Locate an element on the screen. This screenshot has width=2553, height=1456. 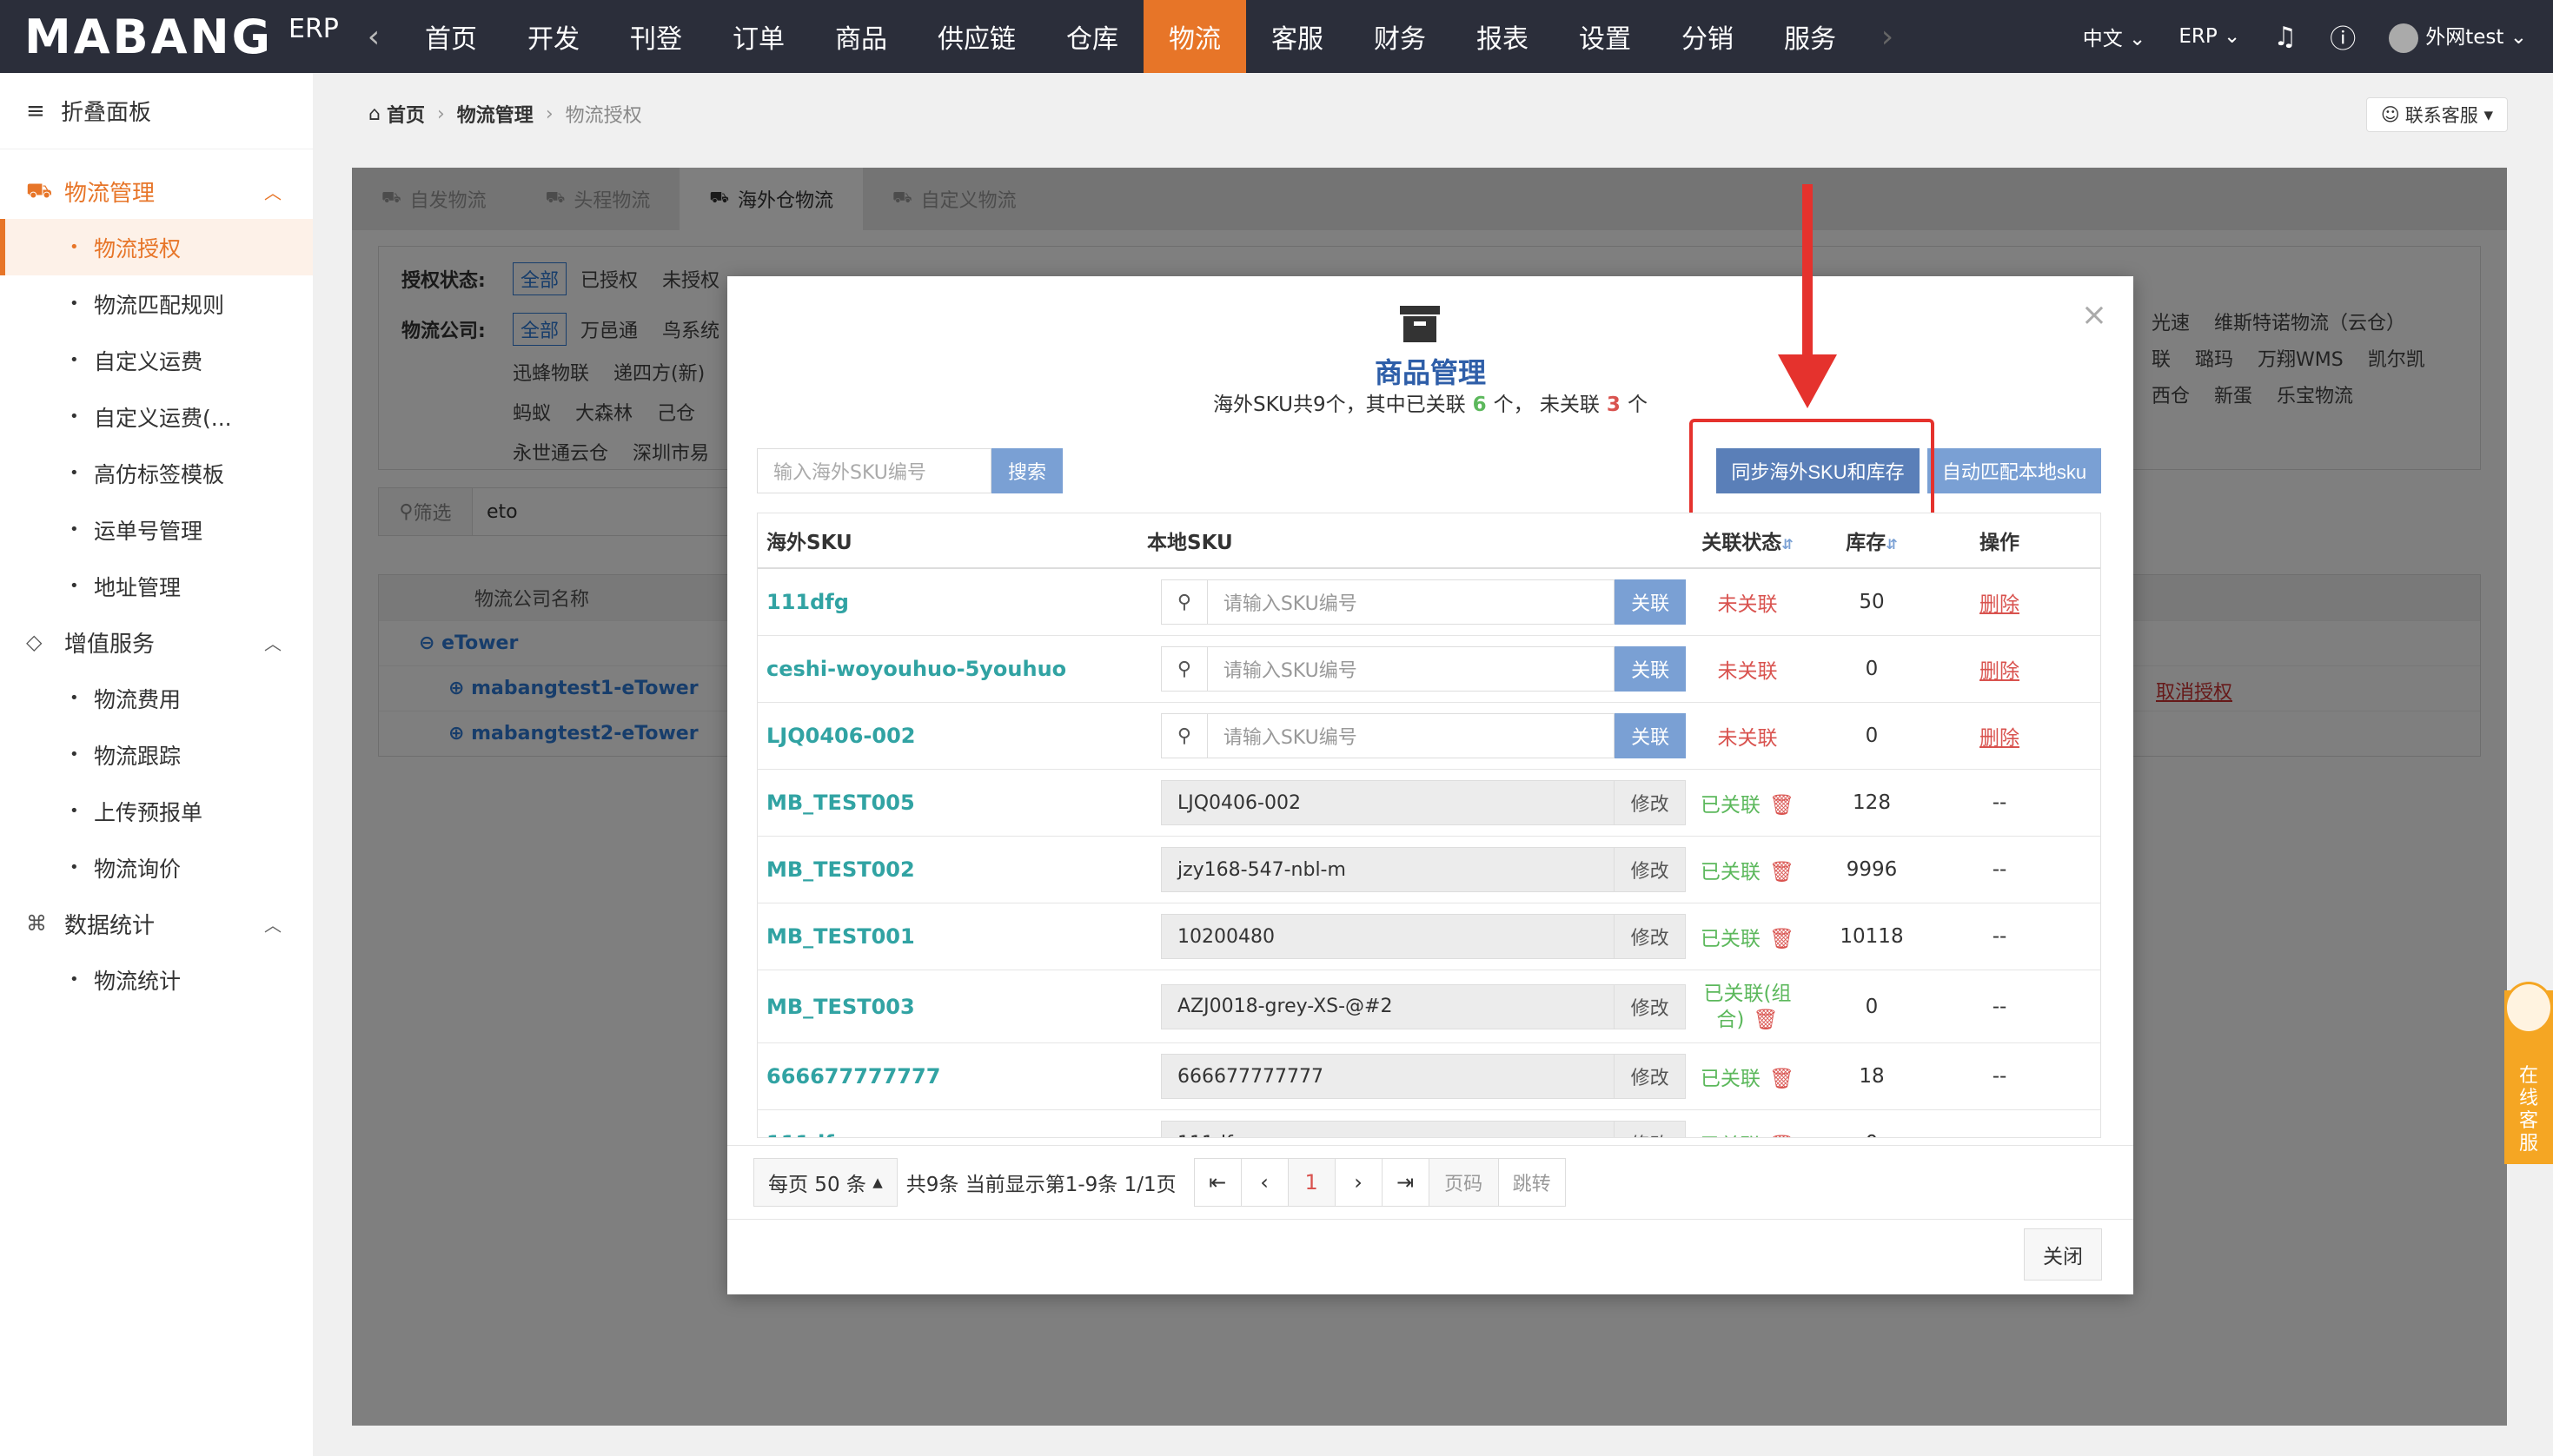
nav-item: 物流 is located at coordinates (1195, 36).